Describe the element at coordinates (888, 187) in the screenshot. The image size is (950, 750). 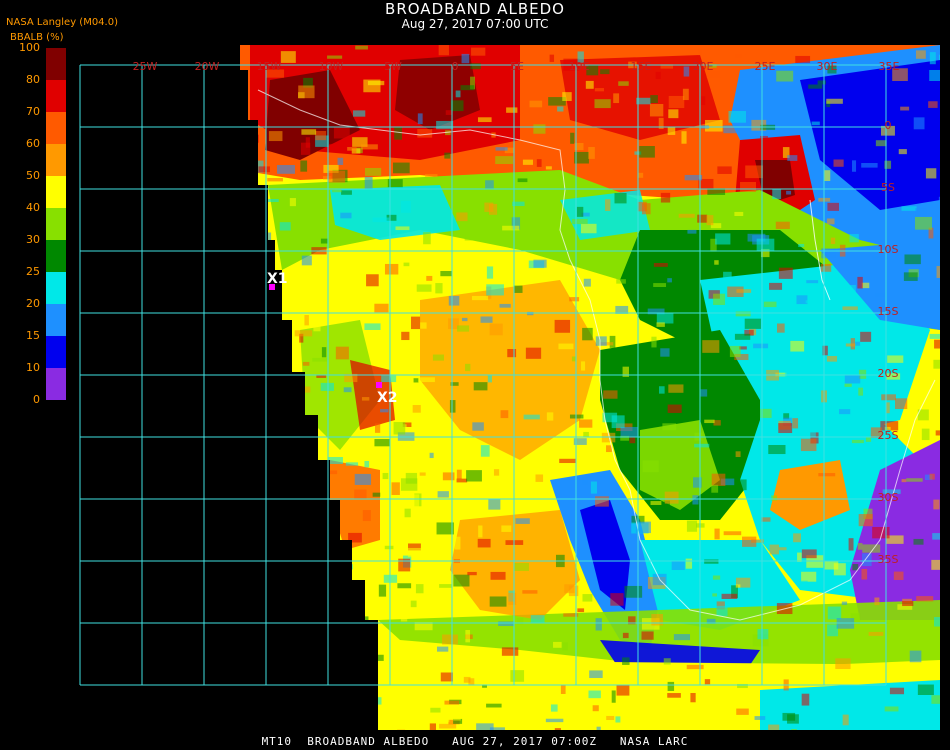
I see `latitude-label: 5S` at that location.